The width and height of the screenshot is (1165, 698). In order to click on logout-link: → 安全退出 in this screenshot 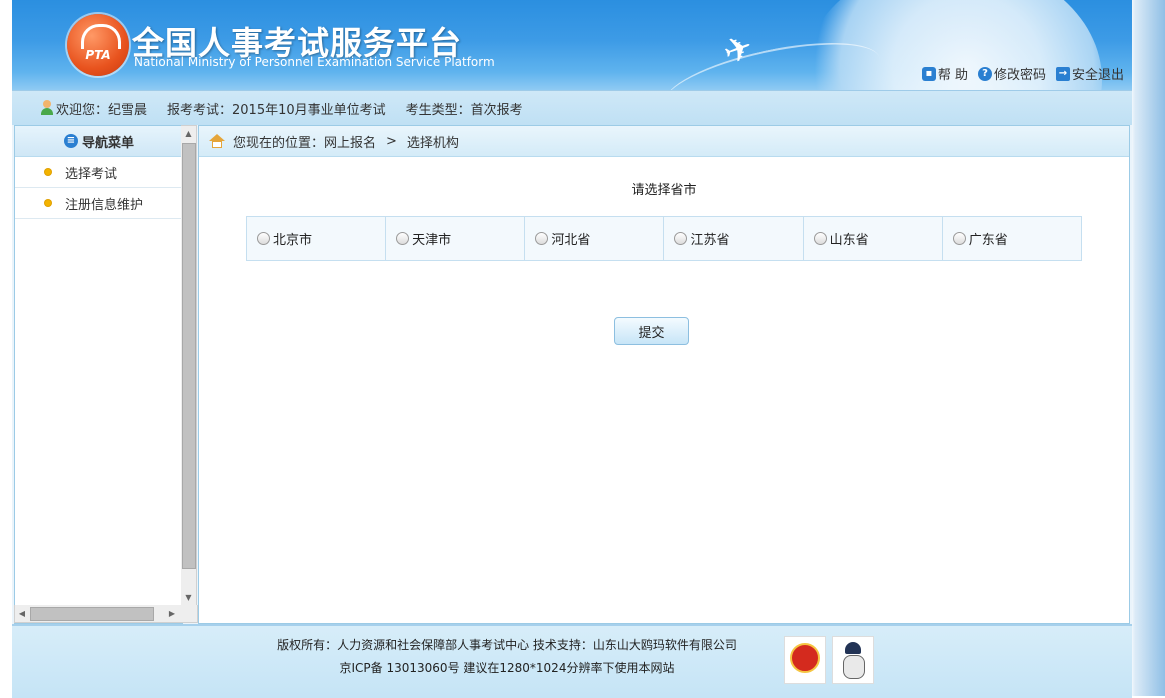, I will do `click(1089, 73)`.